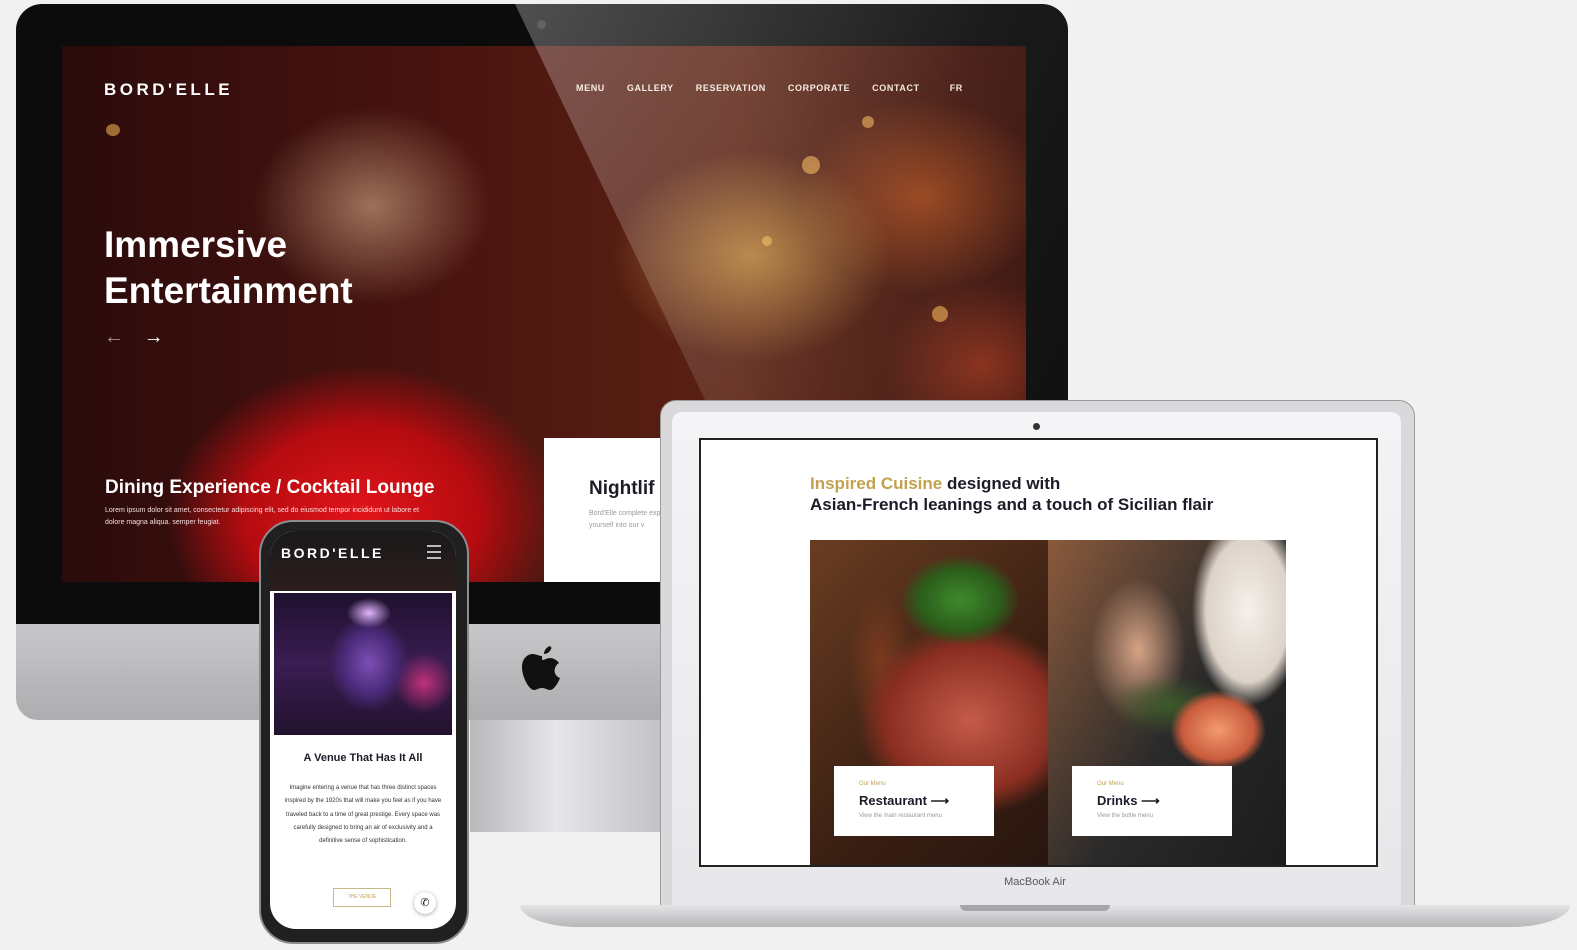 This screenshot has height=950, width=1577. I want to click on arrow-right-icon: →, so click(154, 337).